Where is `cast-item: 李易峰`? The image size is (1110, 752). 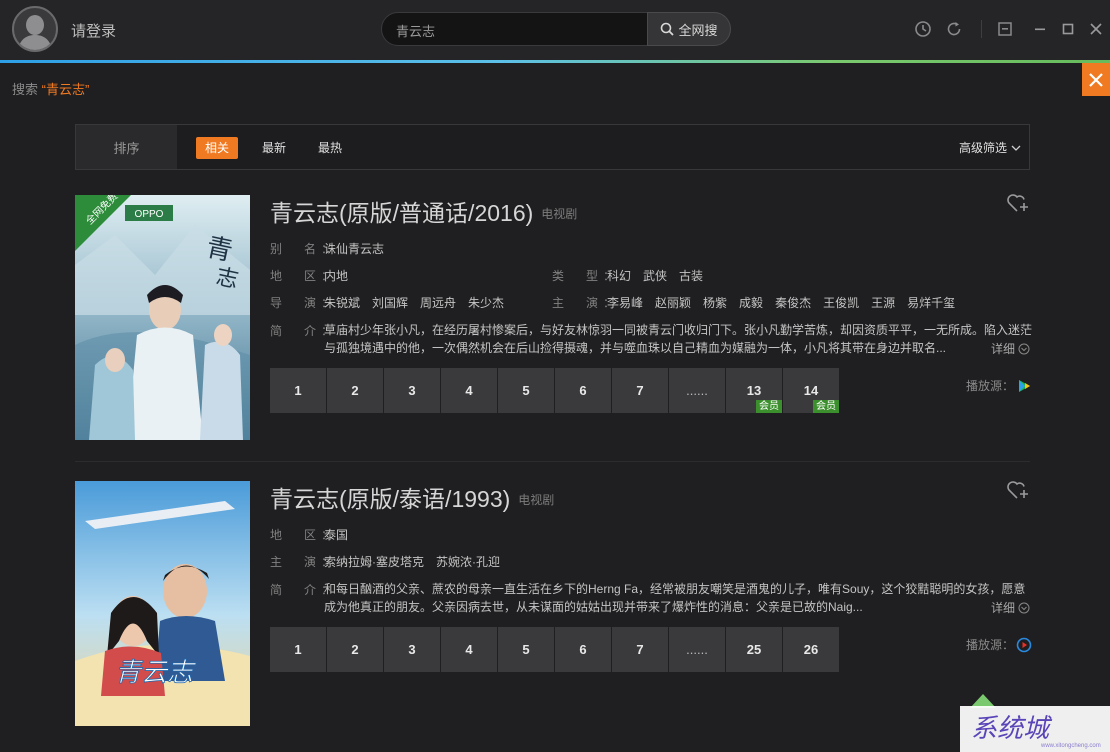 cast-item: 李易峰 is located at coordinates (625, 303).